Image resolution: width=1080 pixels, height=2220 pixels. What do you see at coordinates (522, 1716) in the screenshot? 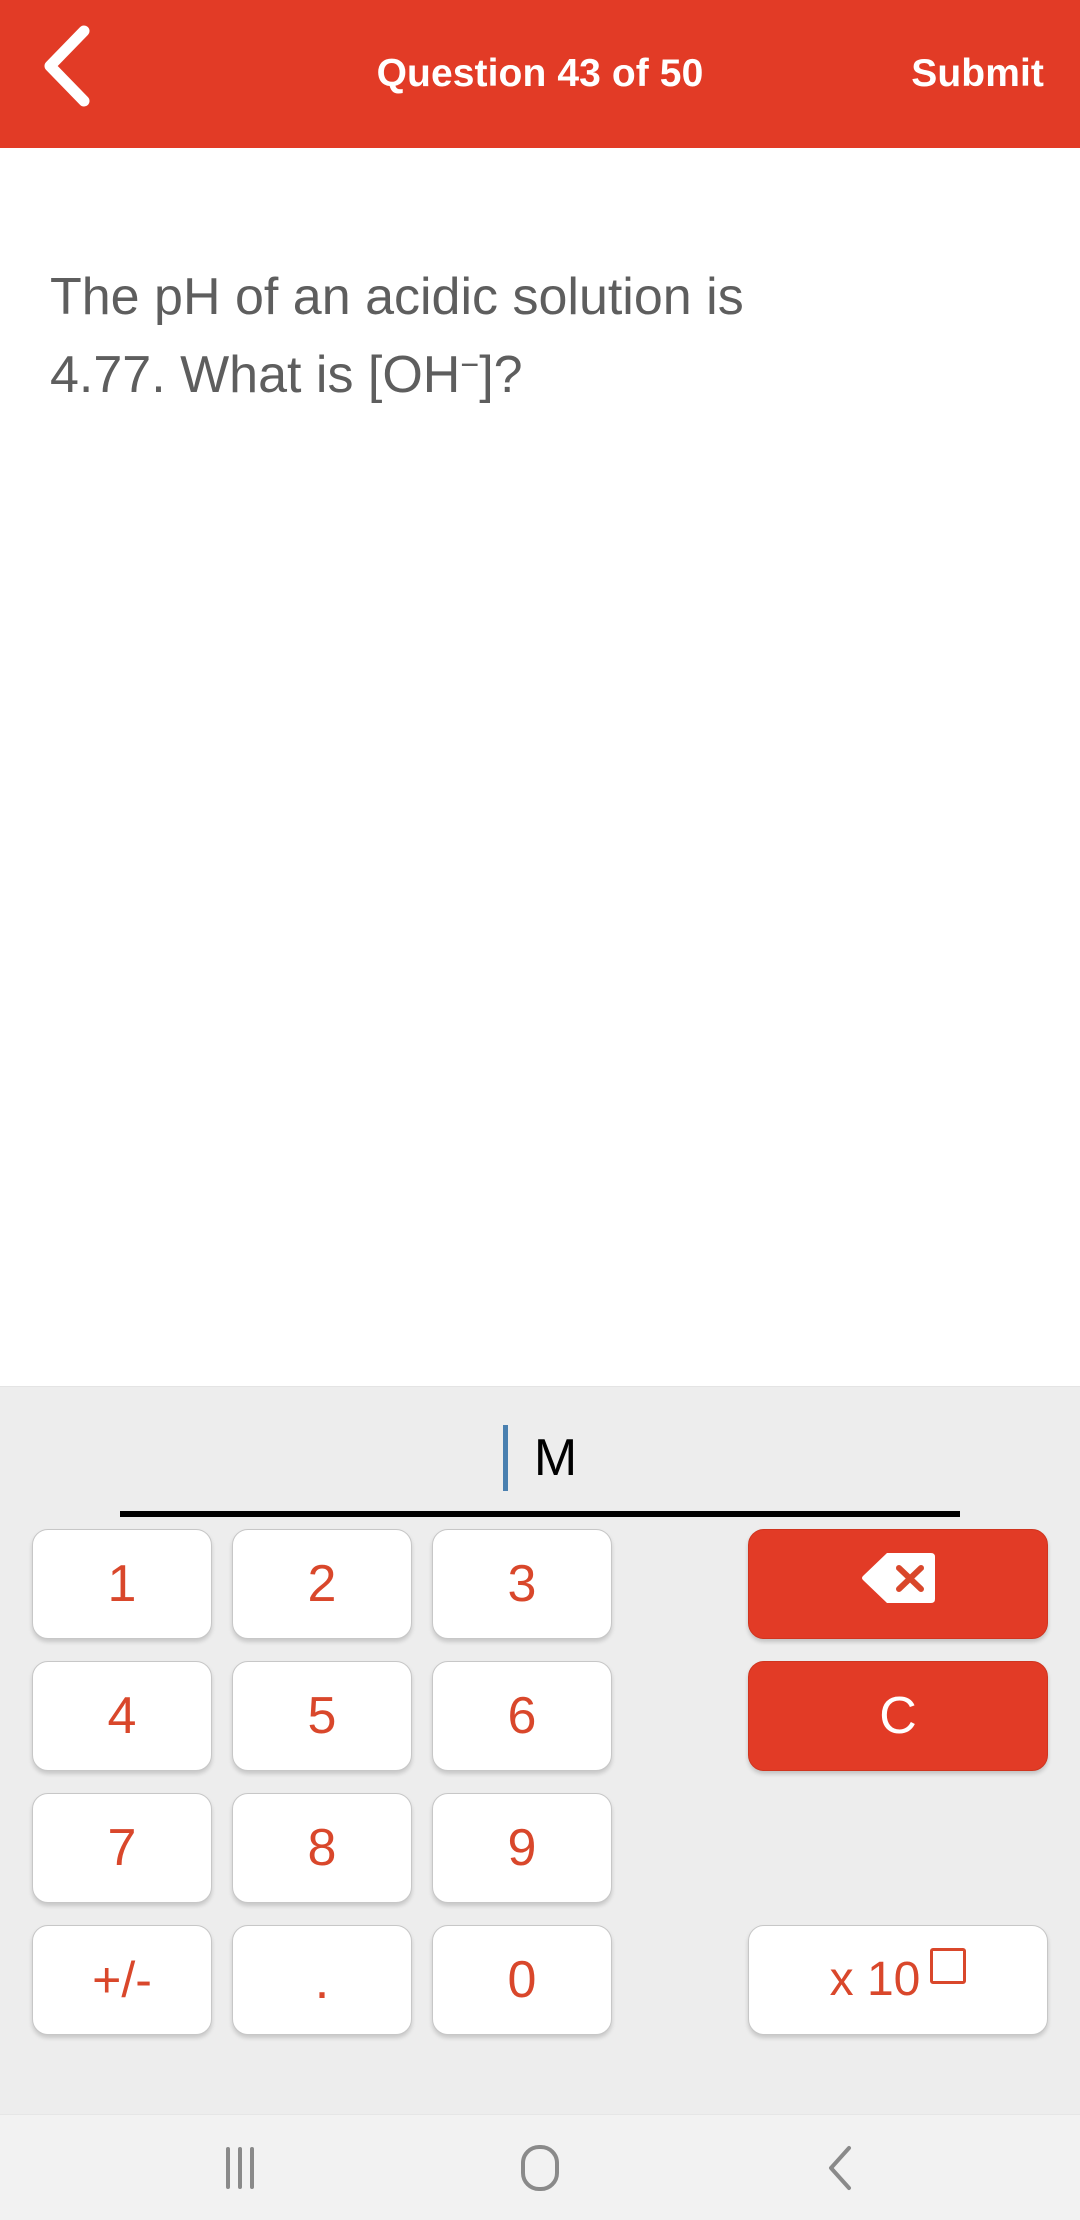
I see `key-6: 6` at bounding box center [522, 1716].